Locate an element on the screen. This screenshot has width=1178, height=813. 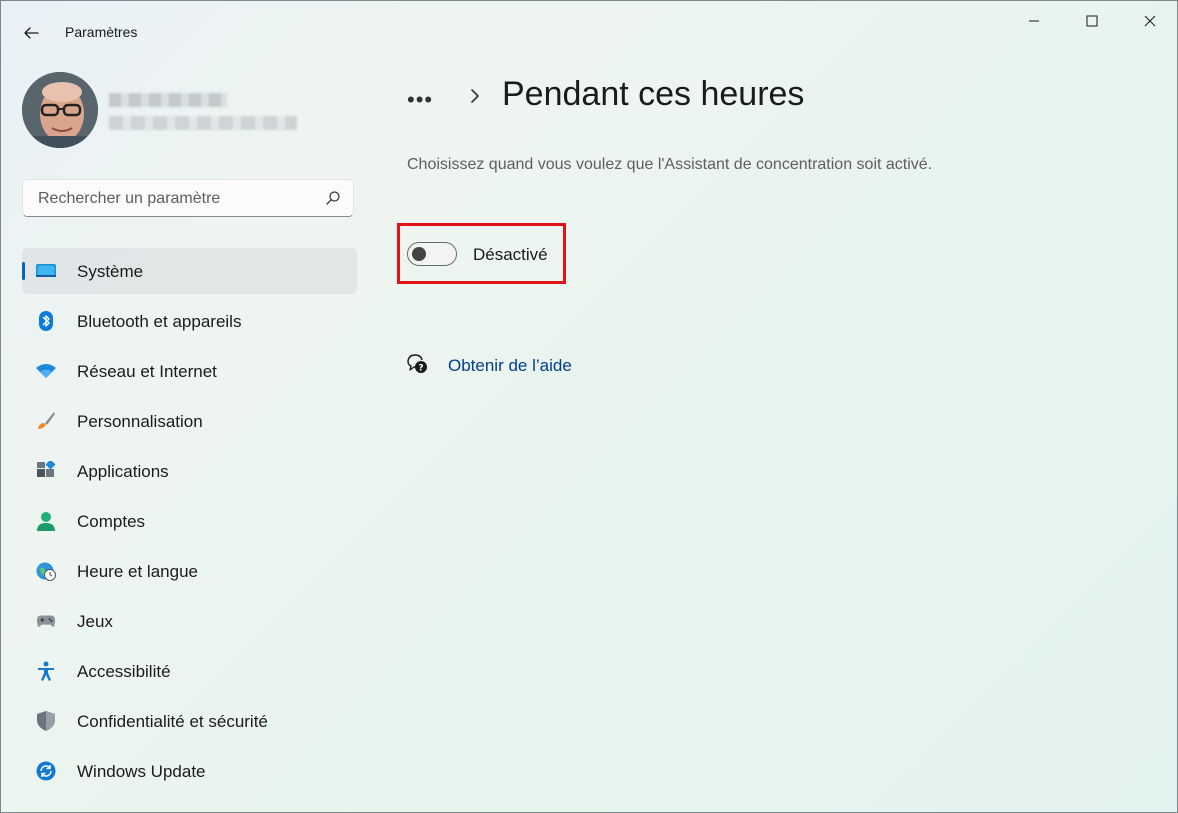
avatar is located at coordinates (60, 110).